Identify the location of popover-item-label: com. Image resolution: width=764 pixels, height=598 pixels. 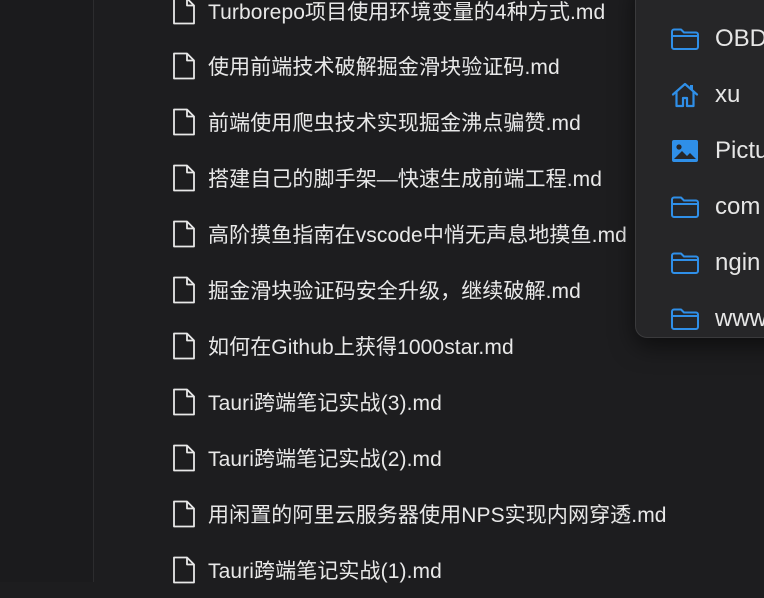
(738, 206).